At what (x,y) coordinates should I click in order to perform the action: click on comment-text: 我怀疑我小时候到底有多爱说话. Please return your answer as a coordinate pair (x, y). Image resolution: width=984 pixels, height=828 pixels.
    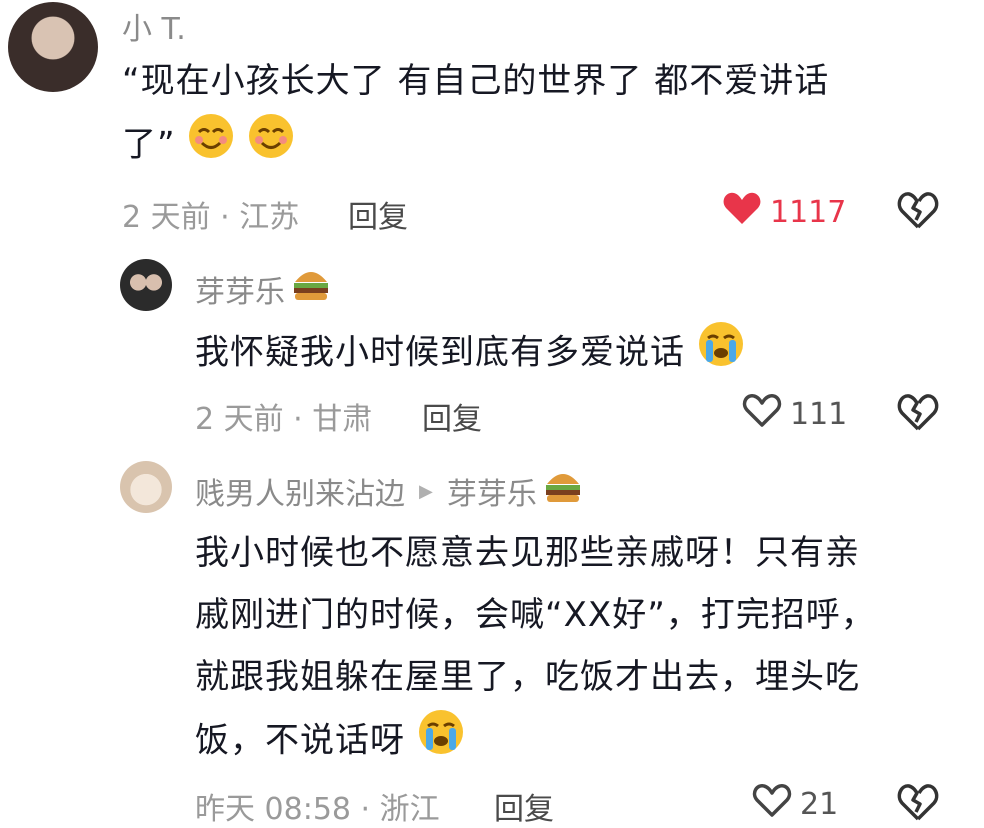
    Looking at the image, I should click on (555, 354).